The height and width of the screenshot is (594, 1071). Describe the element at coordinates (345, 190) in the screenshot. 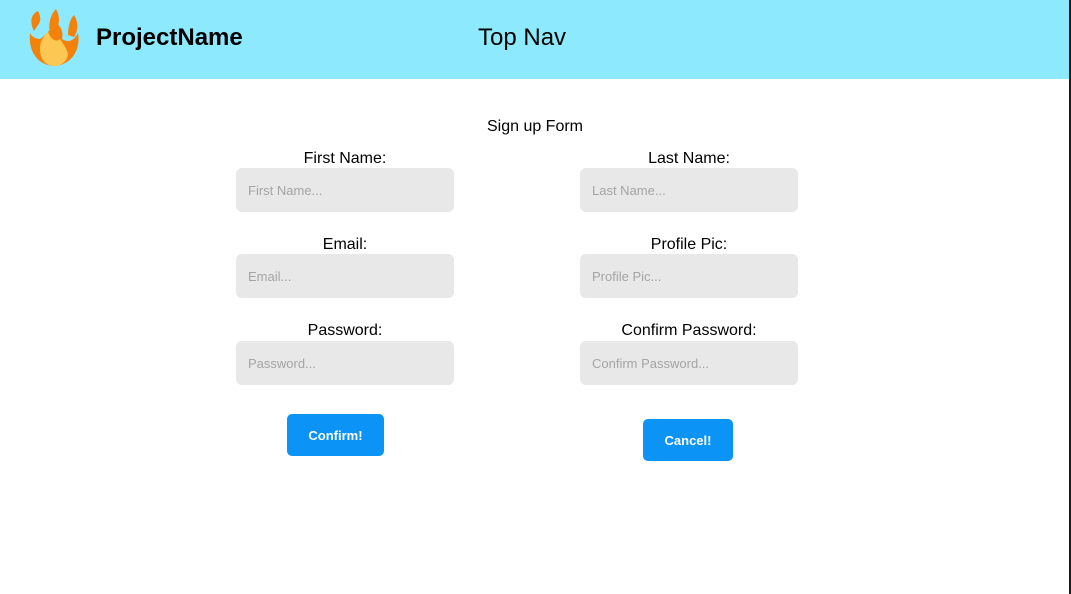

I see `first-name-input` at that location.